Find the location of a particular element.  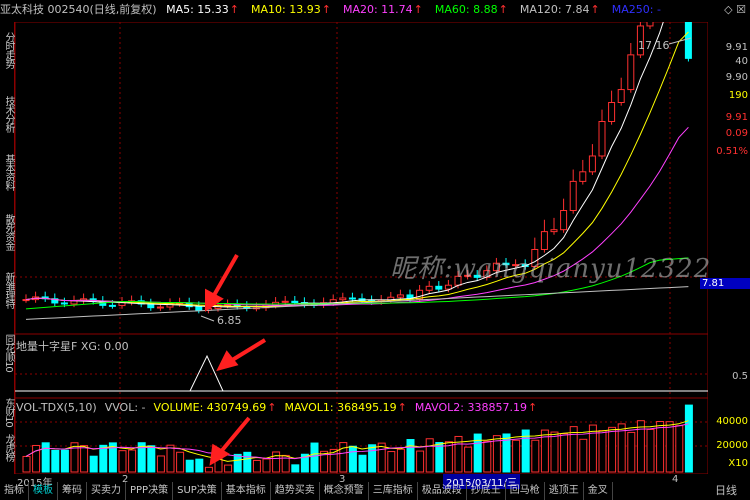

restore-icon: ◇ is located at coordinates (728, 9).